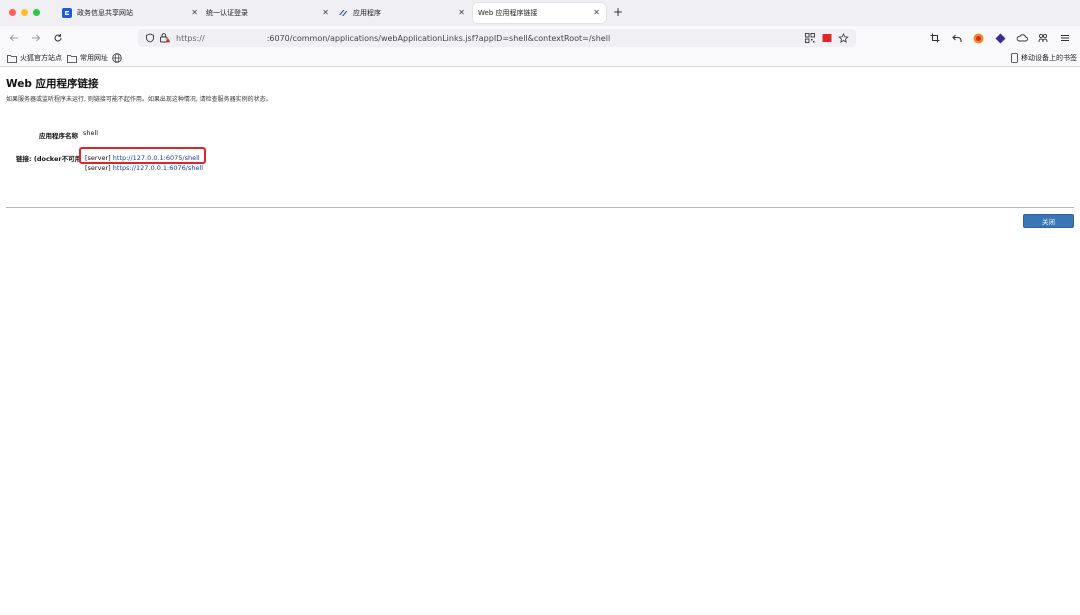  What do you see at coordinates (165, 38) in the screenshot?
I see `lock-warning-icon` at bounding box center [165, 38].